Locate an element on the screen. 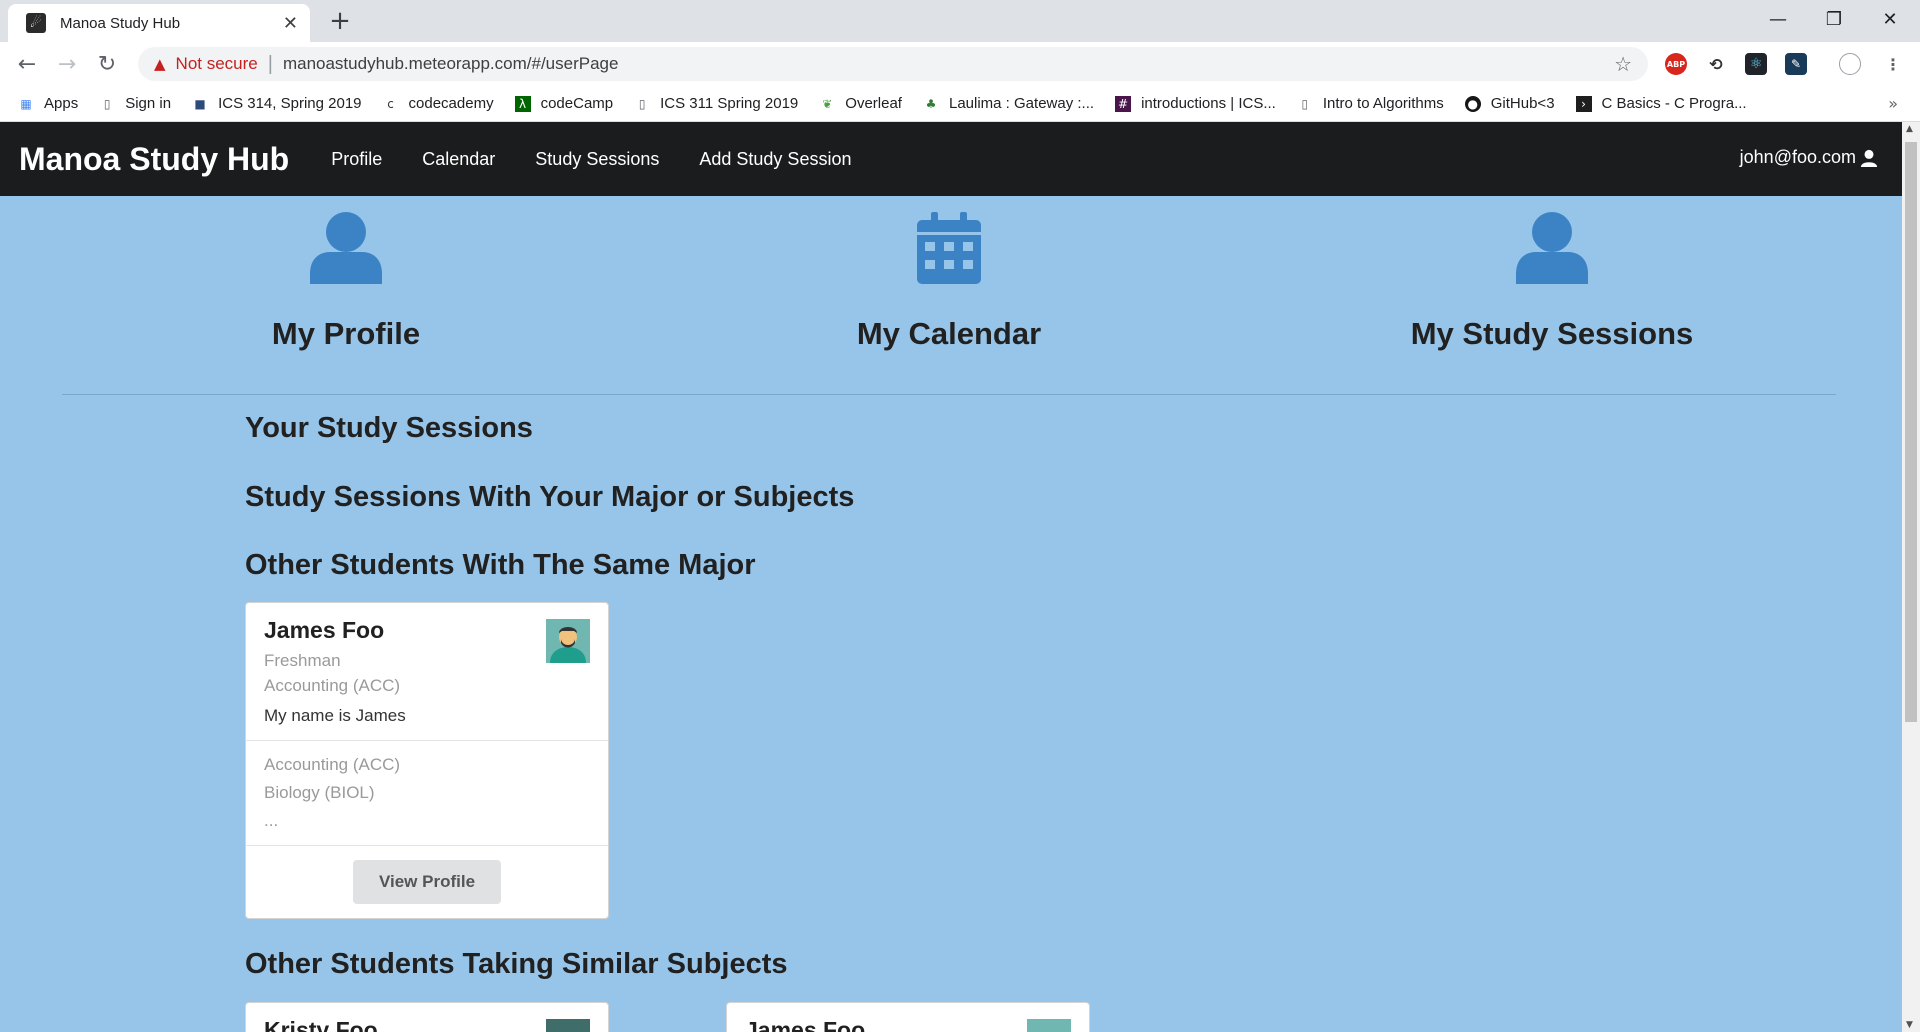 The image size is (1920, 1032). student-major: Accounting (ACC) is located at coordinates (332, 685).